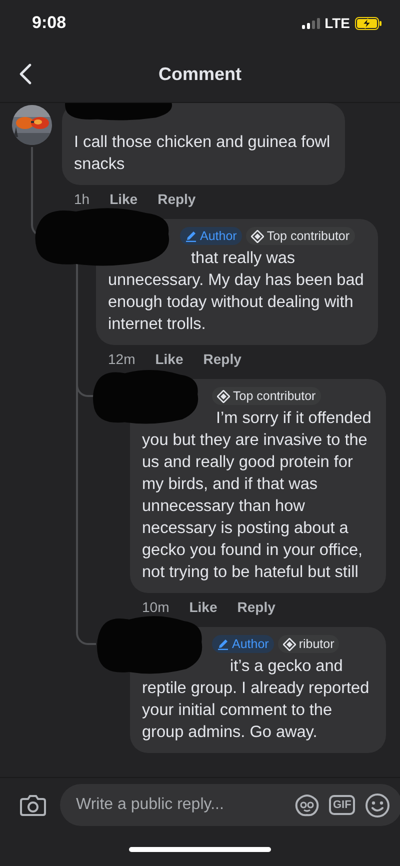  Describe the element at coordinates (156, 607) in the screenshot. I see `comment-time: 10m` at that location.